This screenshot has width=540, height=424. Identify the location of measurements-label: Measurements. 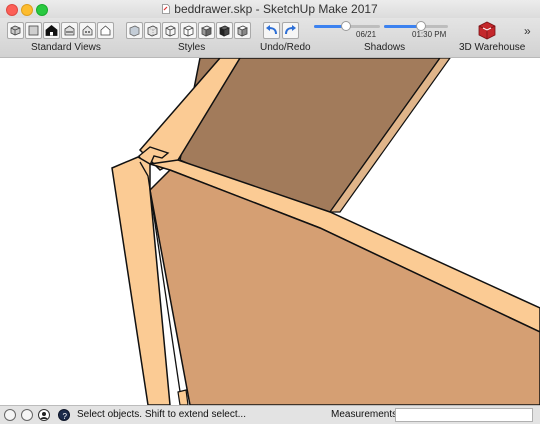
(364, 414).